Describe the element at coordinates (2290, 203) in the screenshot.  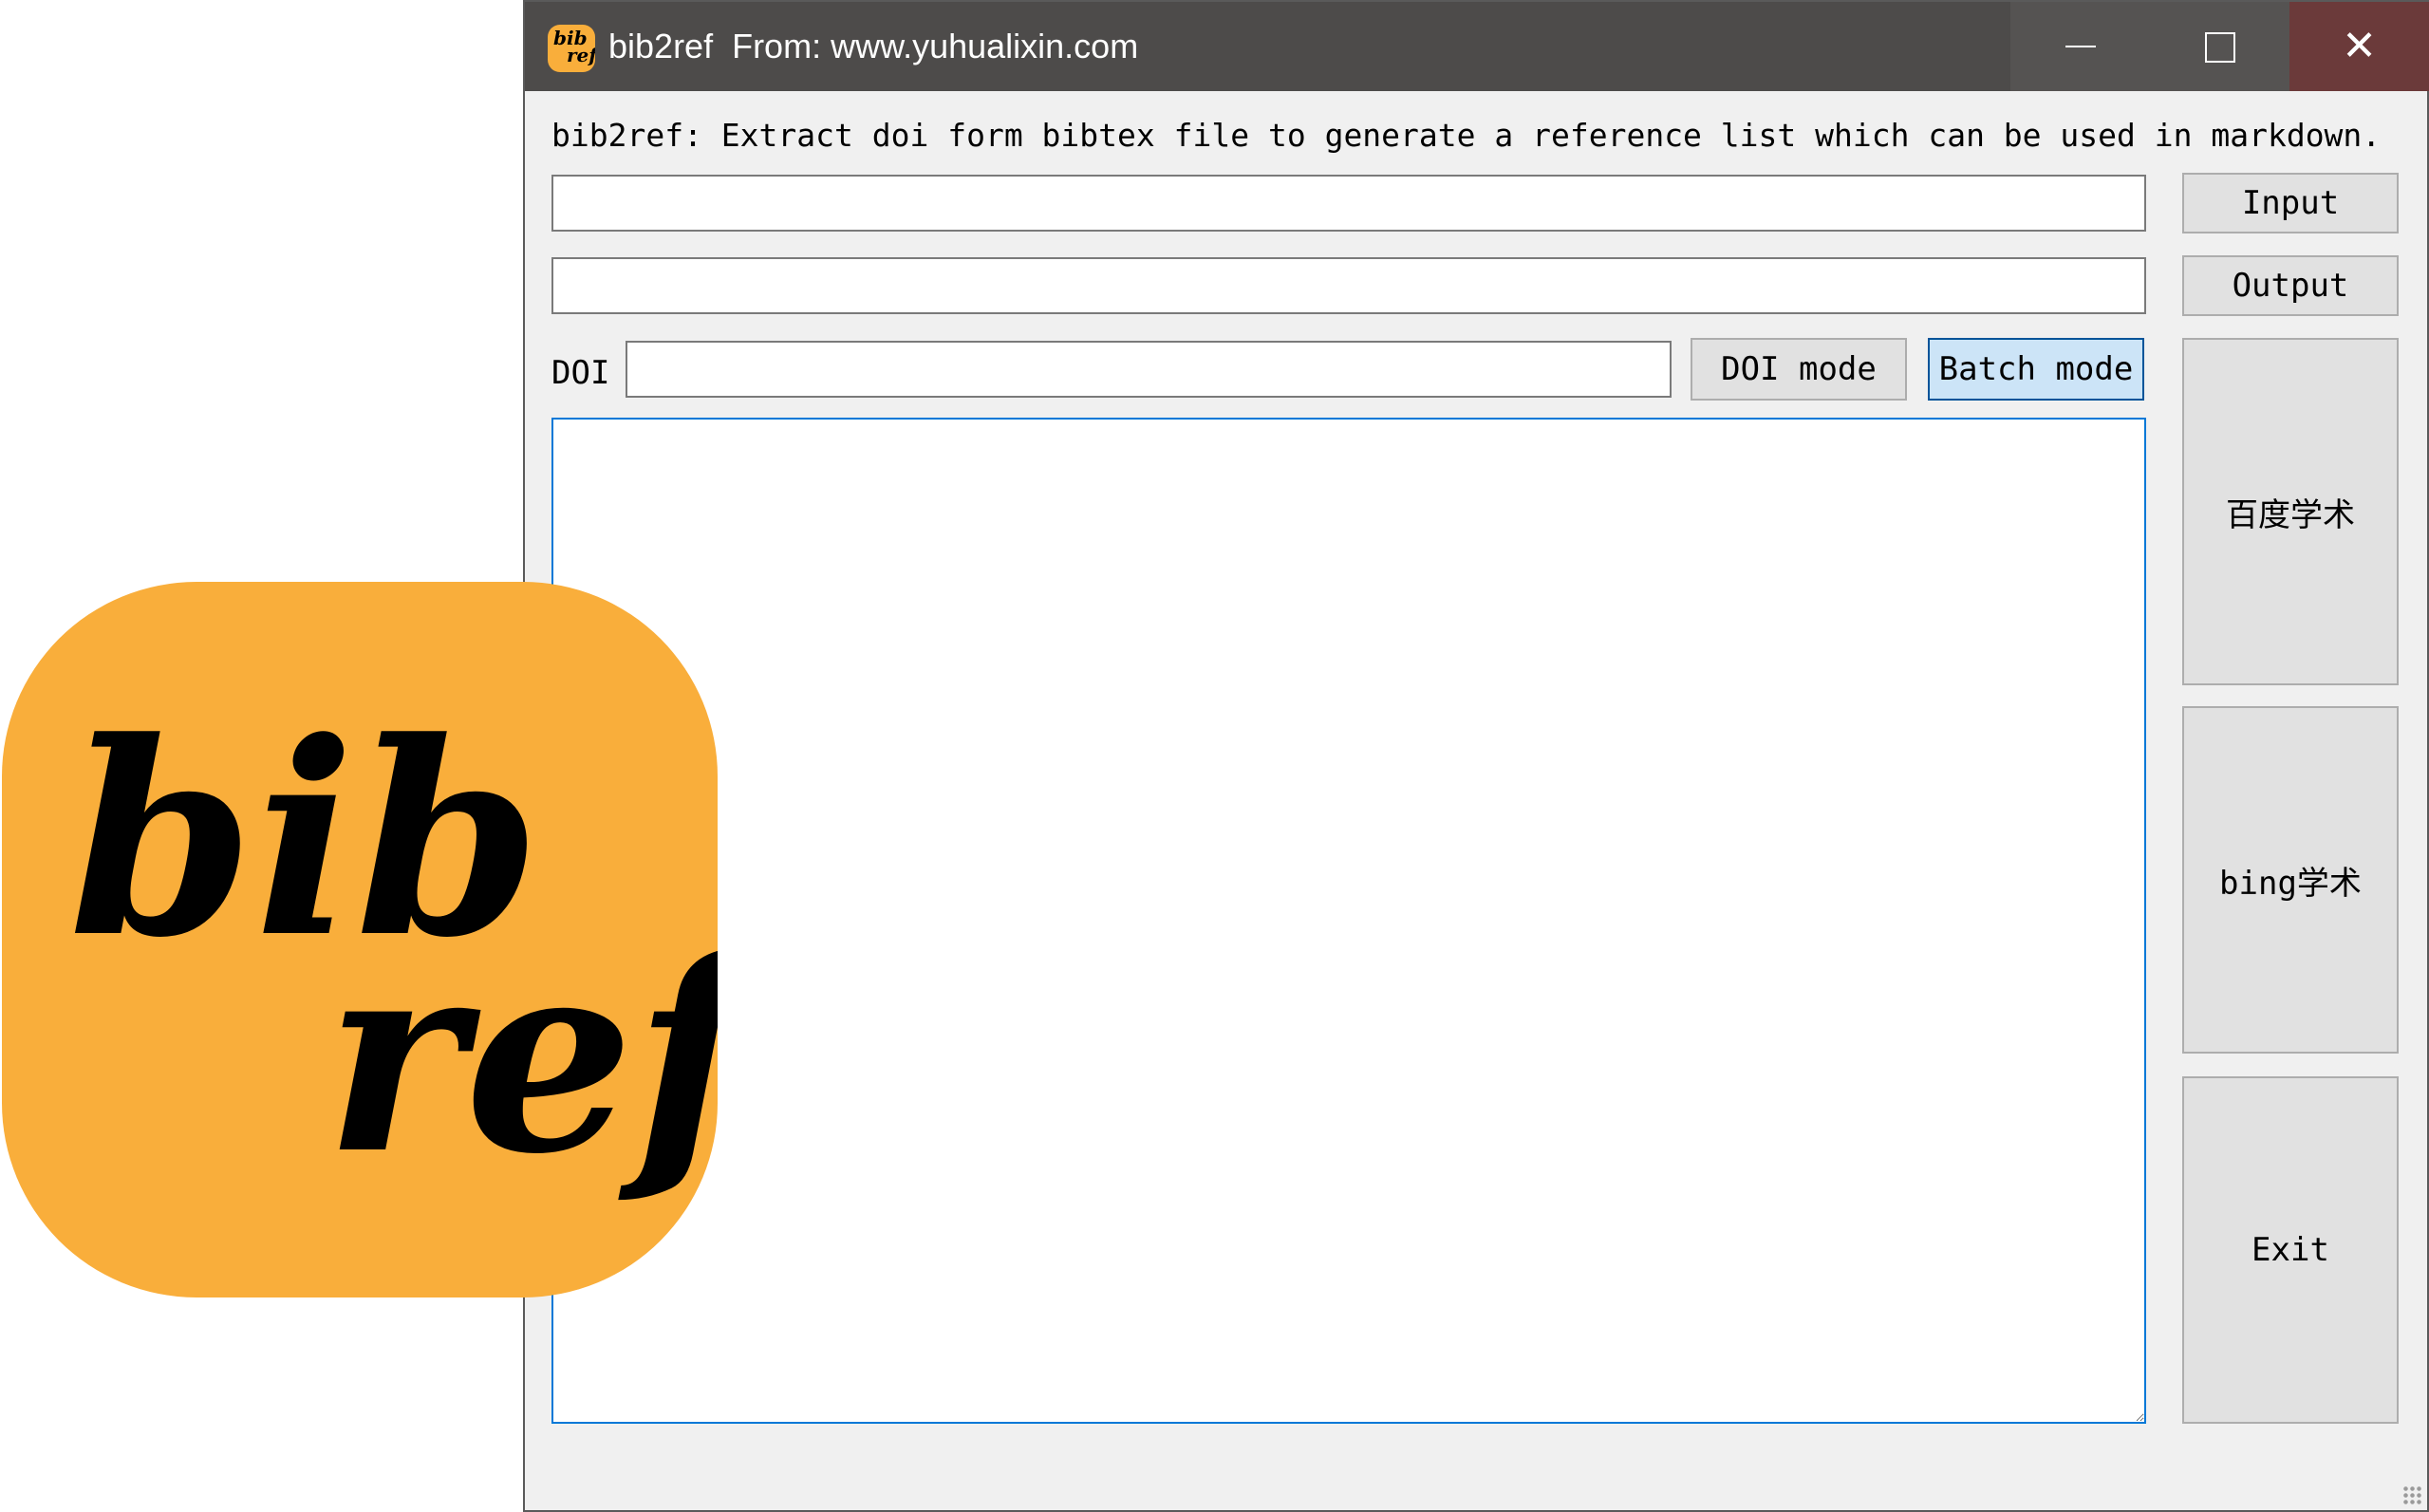
I see `input-button: Input` at that location.